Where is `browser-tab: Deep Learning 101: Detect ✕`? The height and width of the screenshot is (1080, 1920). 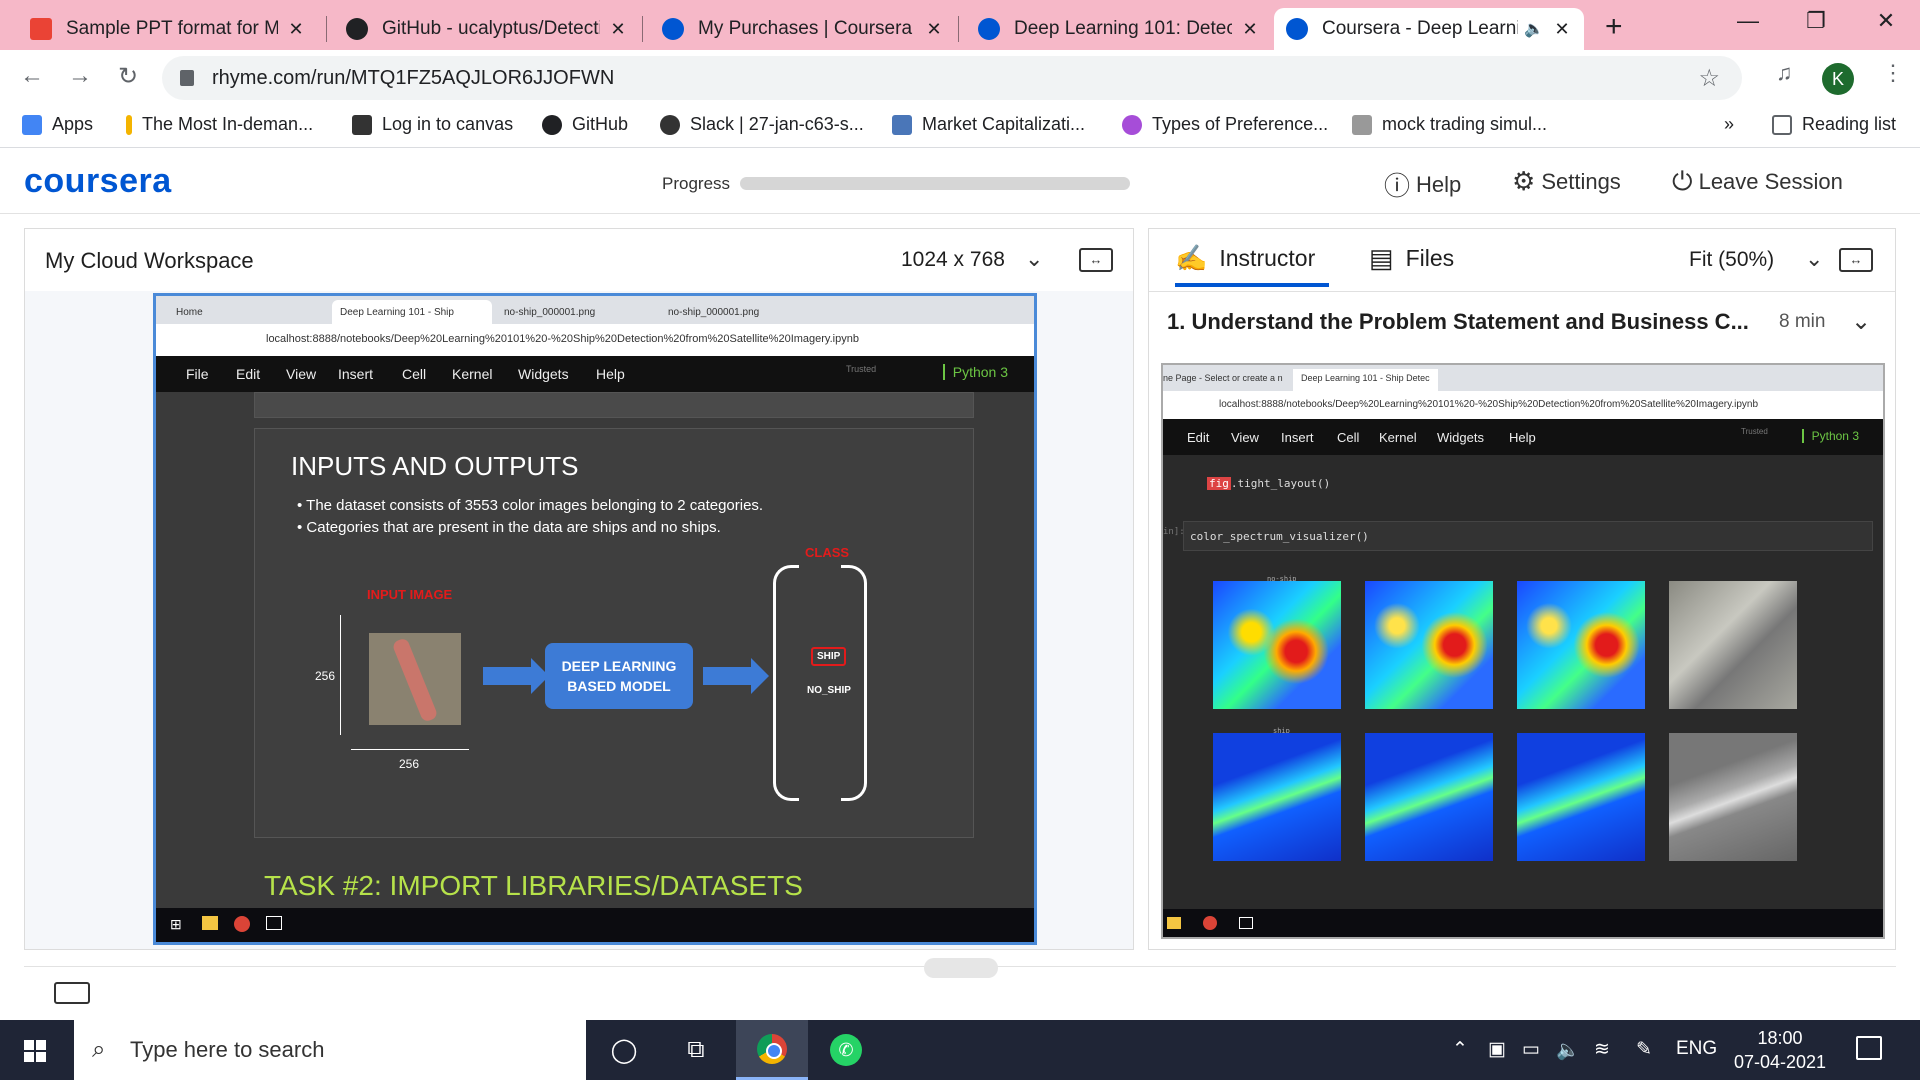 browser-tab: Deep Learning 101: Detect ✕ is located at coordinates (1119, 29).